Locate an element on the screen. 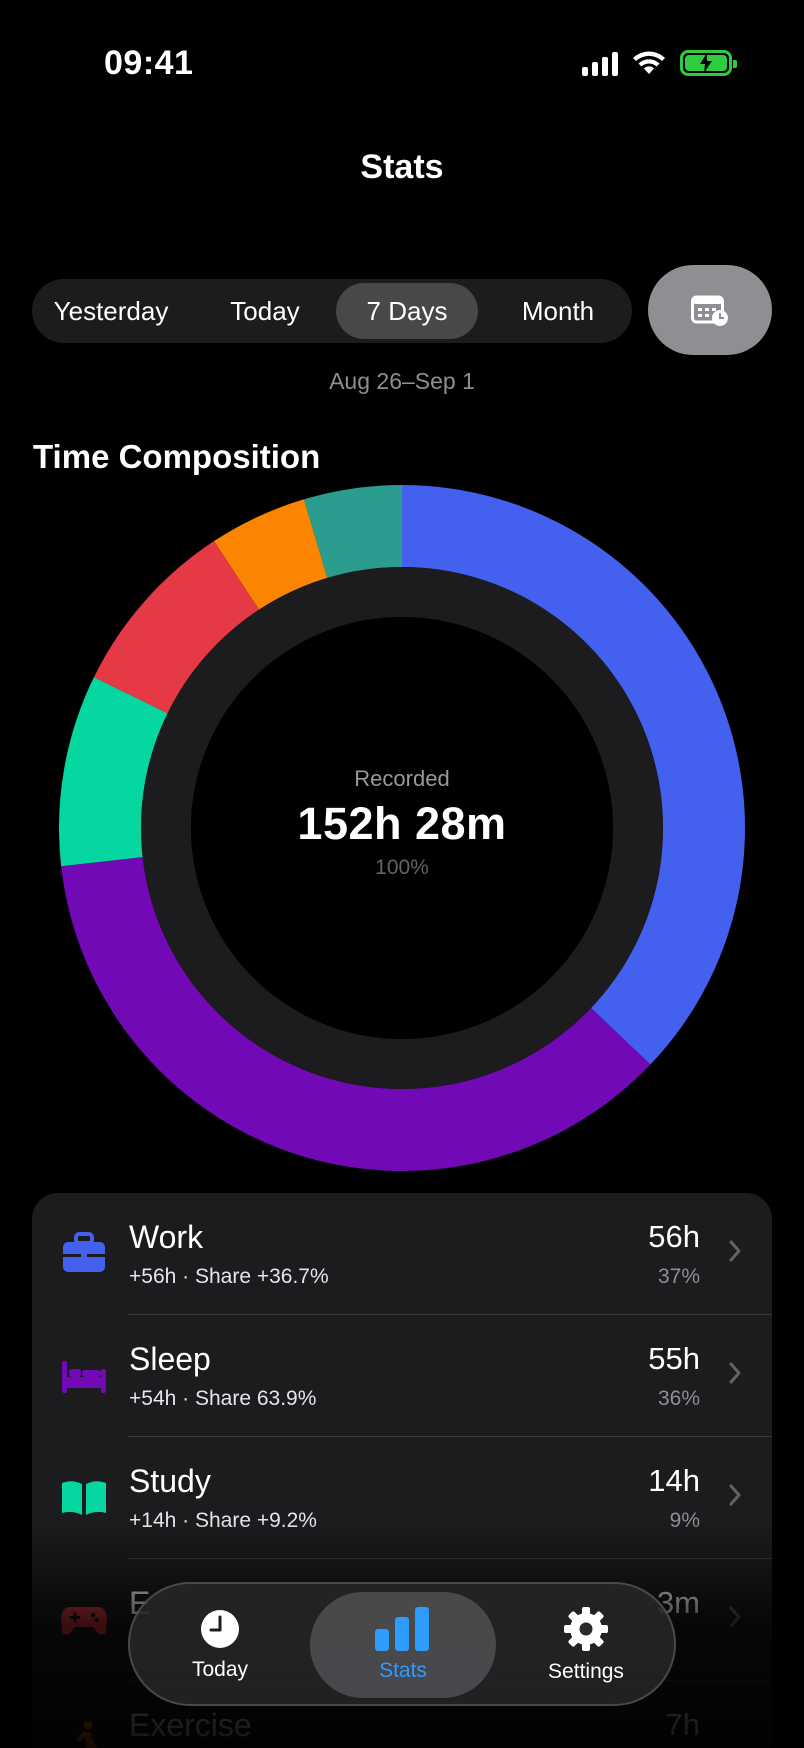 The image size is (804, 1748). tab-label: Today is located at coordinates (220, 1669).